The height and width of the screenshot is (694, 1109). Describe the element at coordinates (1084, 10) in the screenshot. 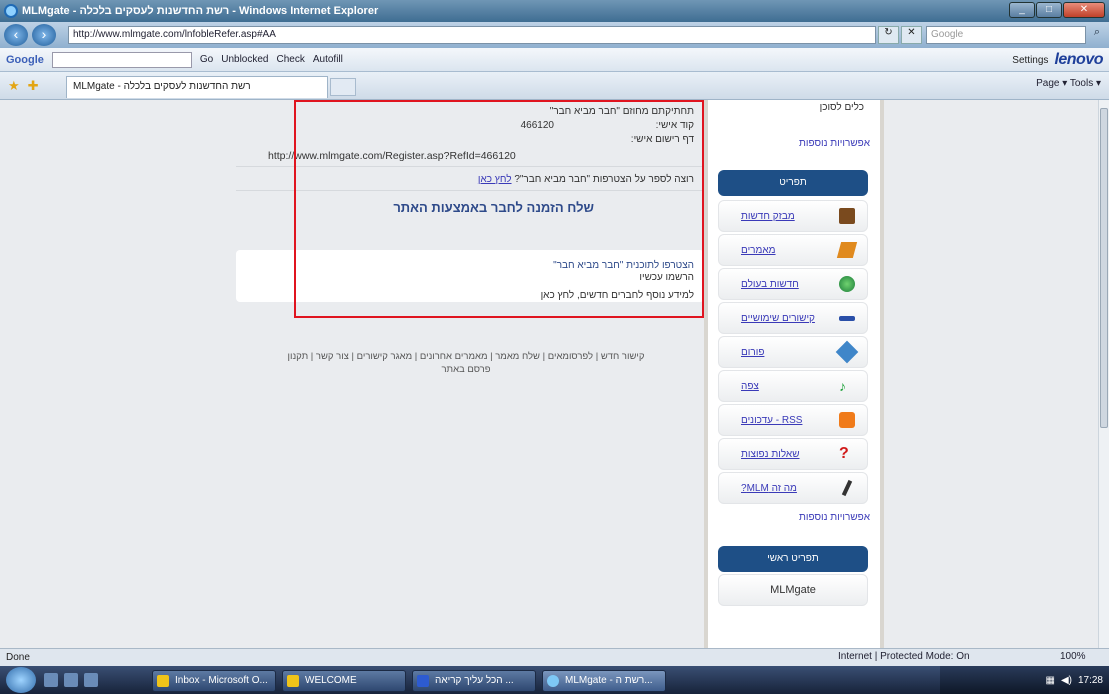

I see `close-button: ✕` at that location.